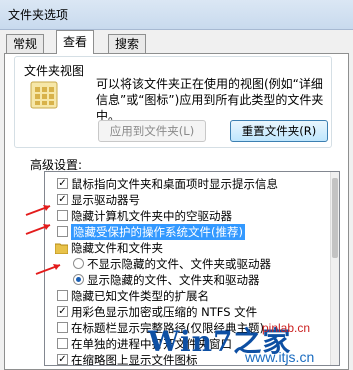  I want to click on apply-to-folders-button: 应用到文件夹(L), so click(152, 131).